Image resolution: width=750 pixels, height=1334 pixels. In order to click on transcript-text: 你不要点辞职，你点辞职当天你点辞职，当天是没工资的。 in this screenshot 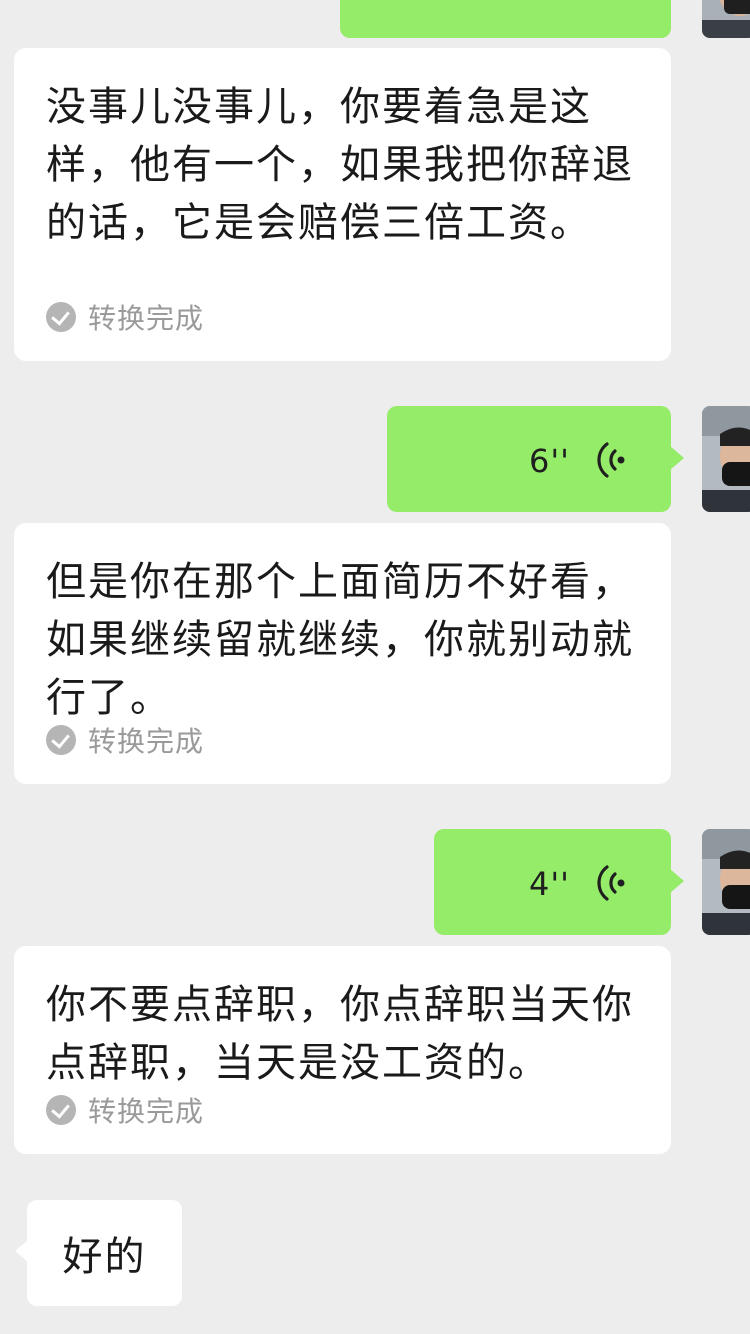, I will do `click(340, 1034)`.